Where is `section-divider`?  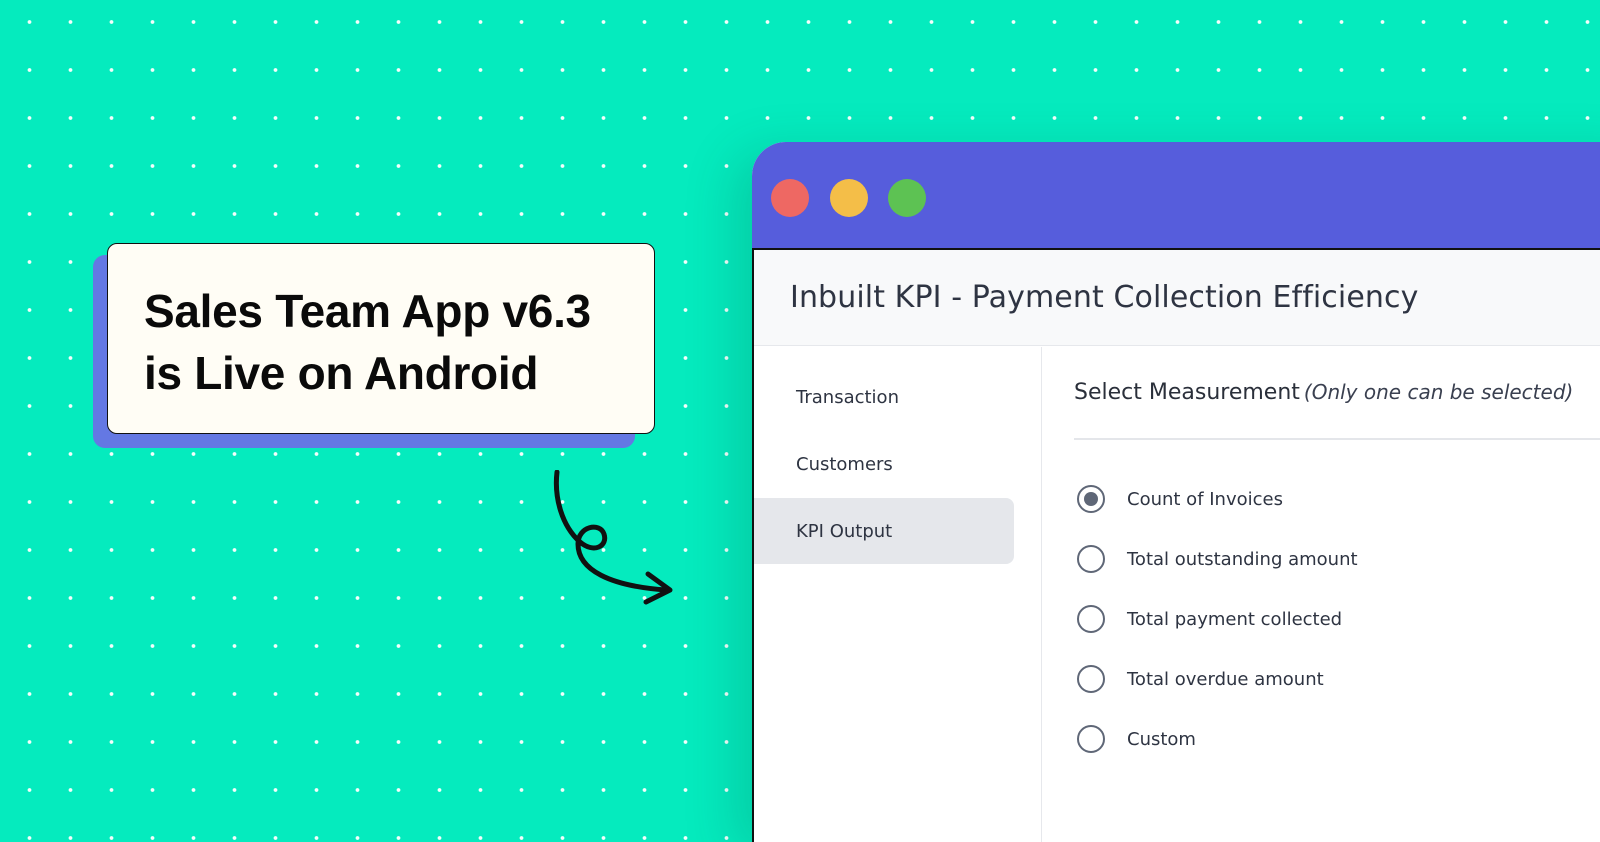 section-divider is located at coordinates (1337, 439).